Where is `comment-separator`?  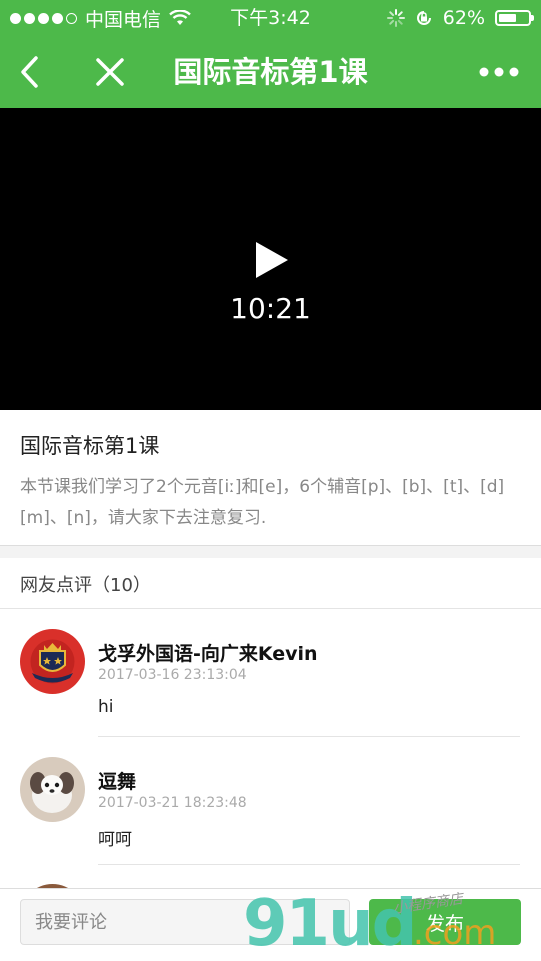 comment-separator is located at coordinates (309, 864).